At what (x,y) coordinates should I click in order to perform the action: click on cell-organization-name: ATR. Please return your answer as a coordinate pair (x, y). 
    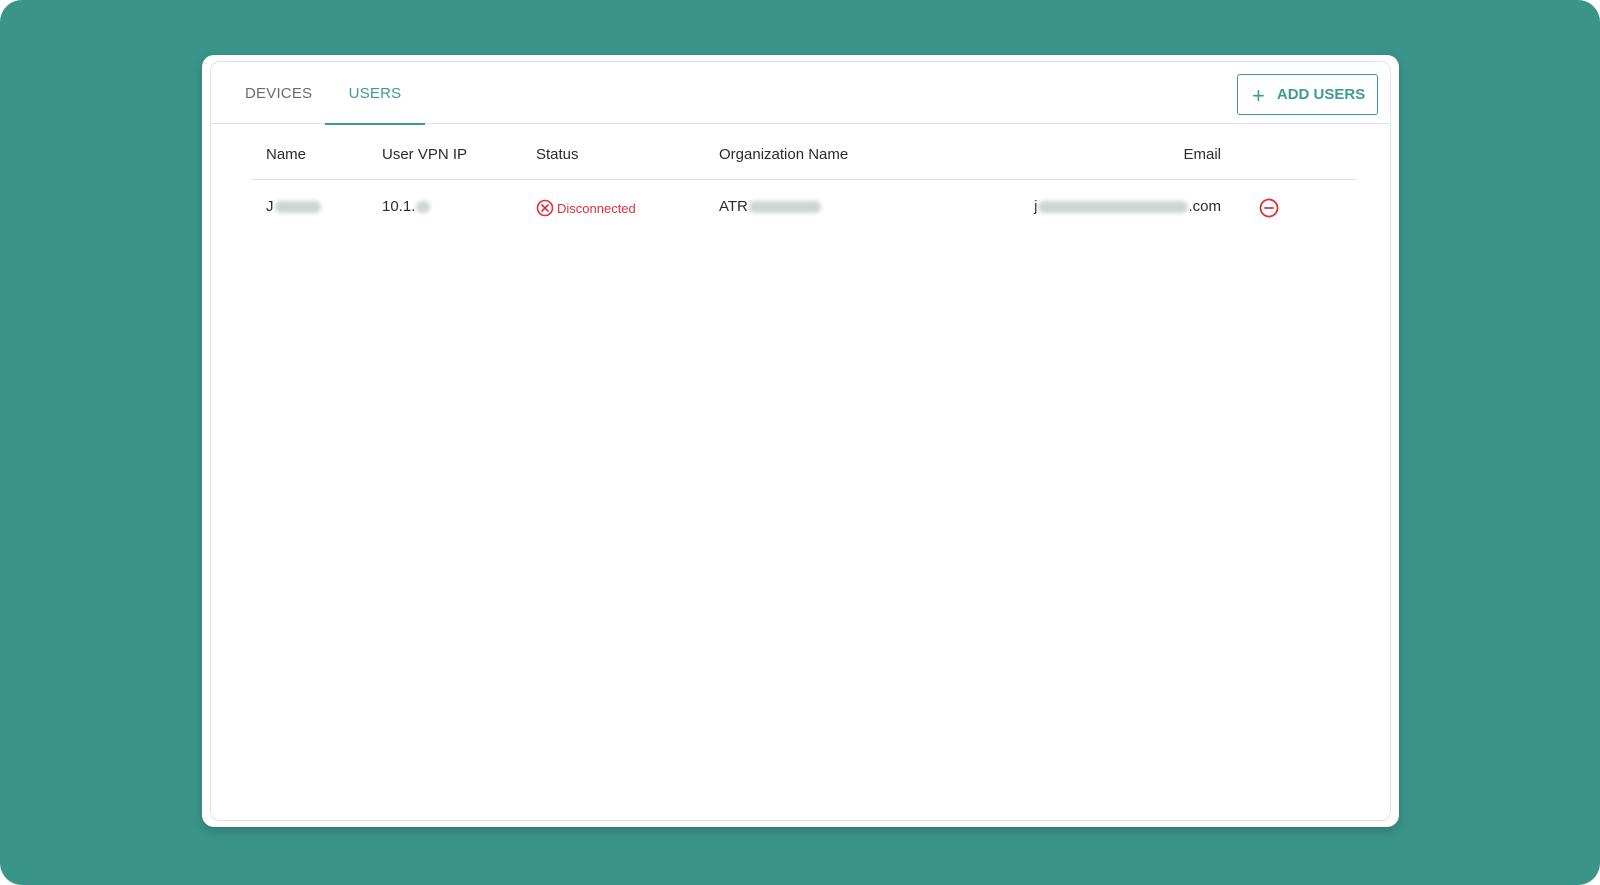
    Looking at the image, I should click on (770, 206).